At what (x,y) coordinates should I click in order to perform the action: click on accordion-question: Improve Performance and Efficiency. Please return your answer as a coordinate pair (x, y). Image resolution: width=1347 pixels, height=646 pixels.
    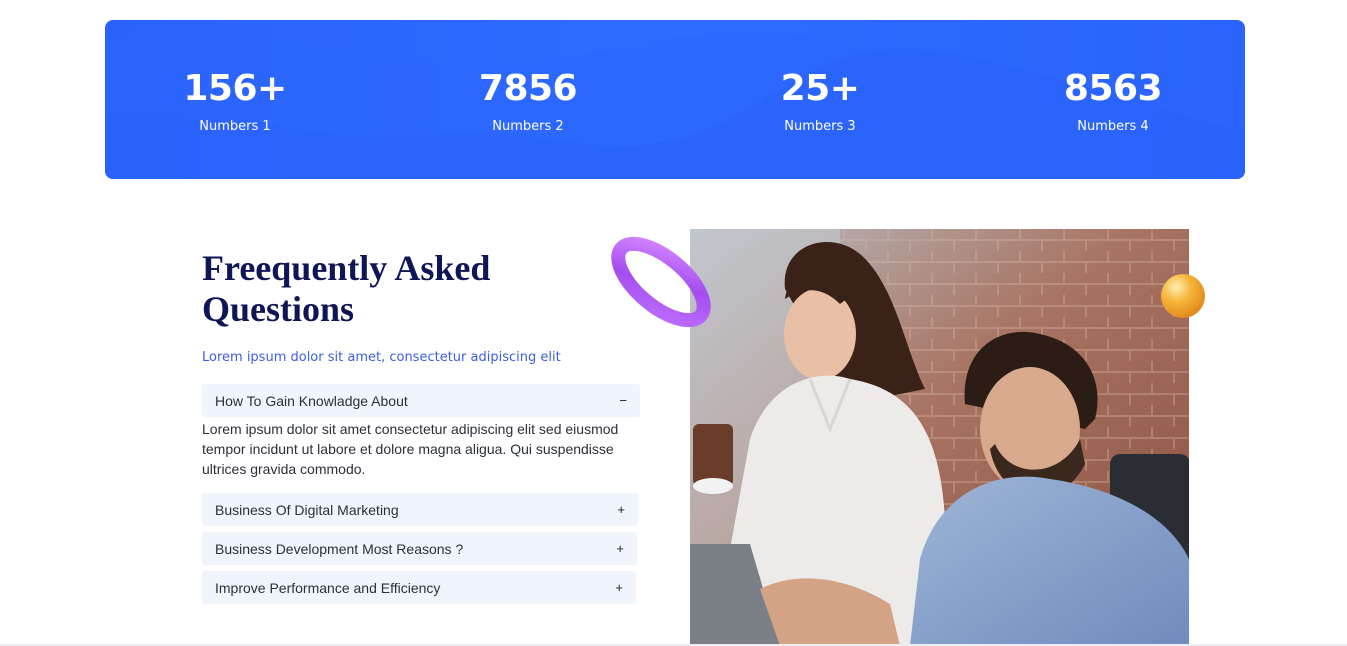
    Looking at the image, I should click on (328, 587).